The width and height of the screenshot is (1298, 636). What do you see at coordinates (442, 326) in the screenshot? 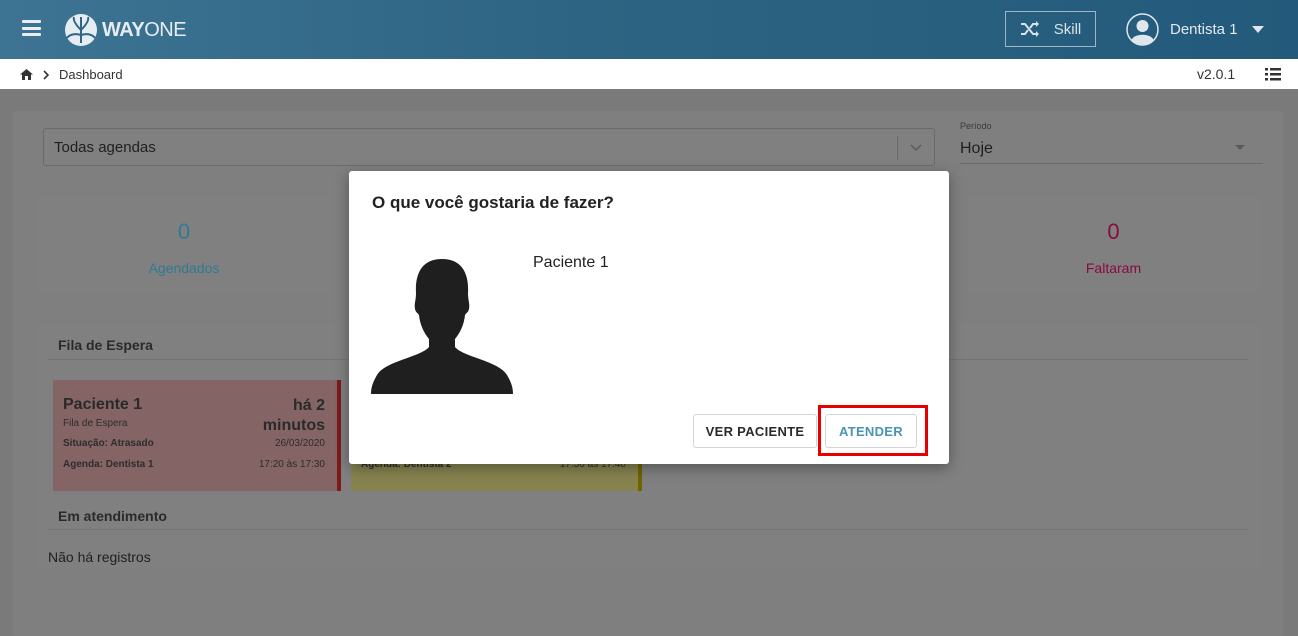
I see `patient-silhouette-icon` at bounding box center [442, 326].